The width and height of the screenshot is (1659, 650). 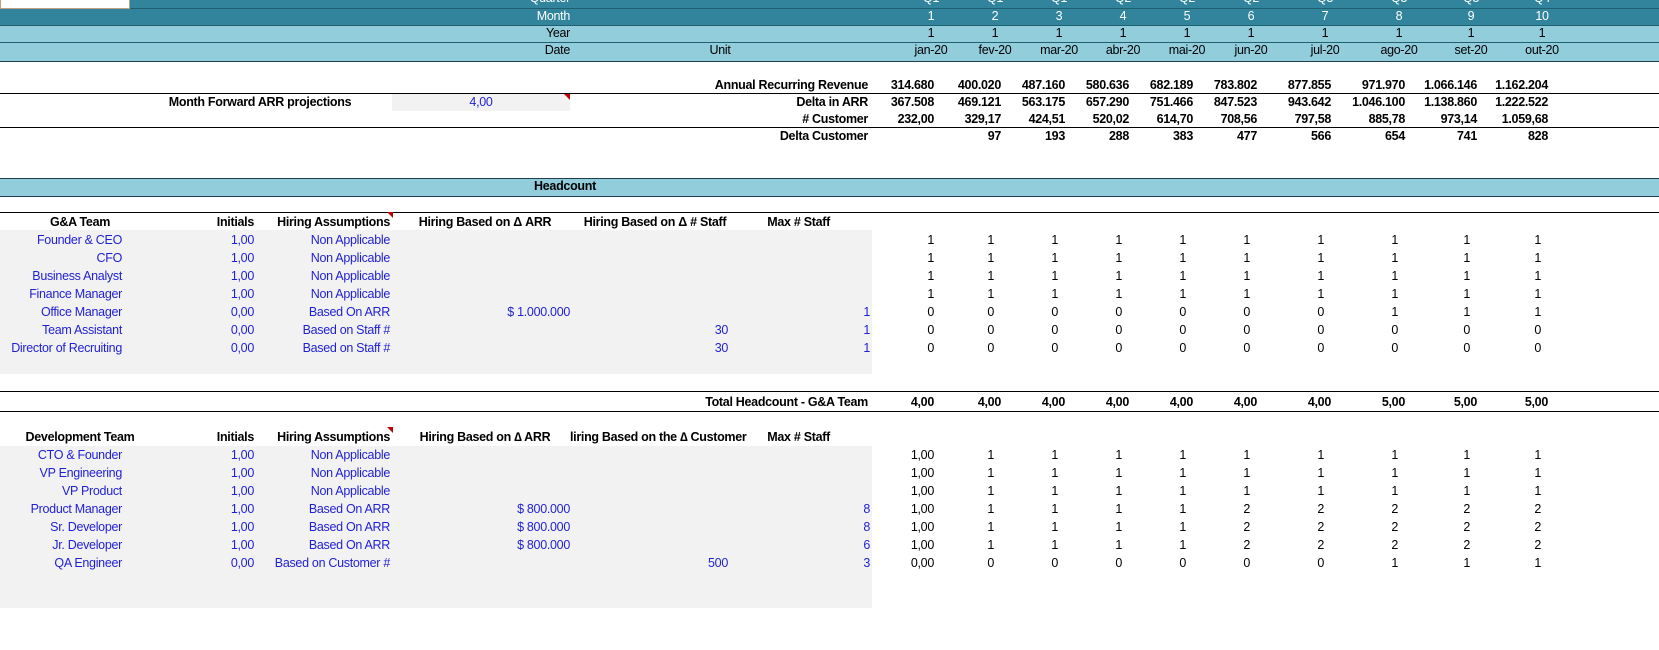 What do you see at coordinates (61, 491) in the screenshot?
I see `role-name: VP Product` at bounding box center [61, 491].